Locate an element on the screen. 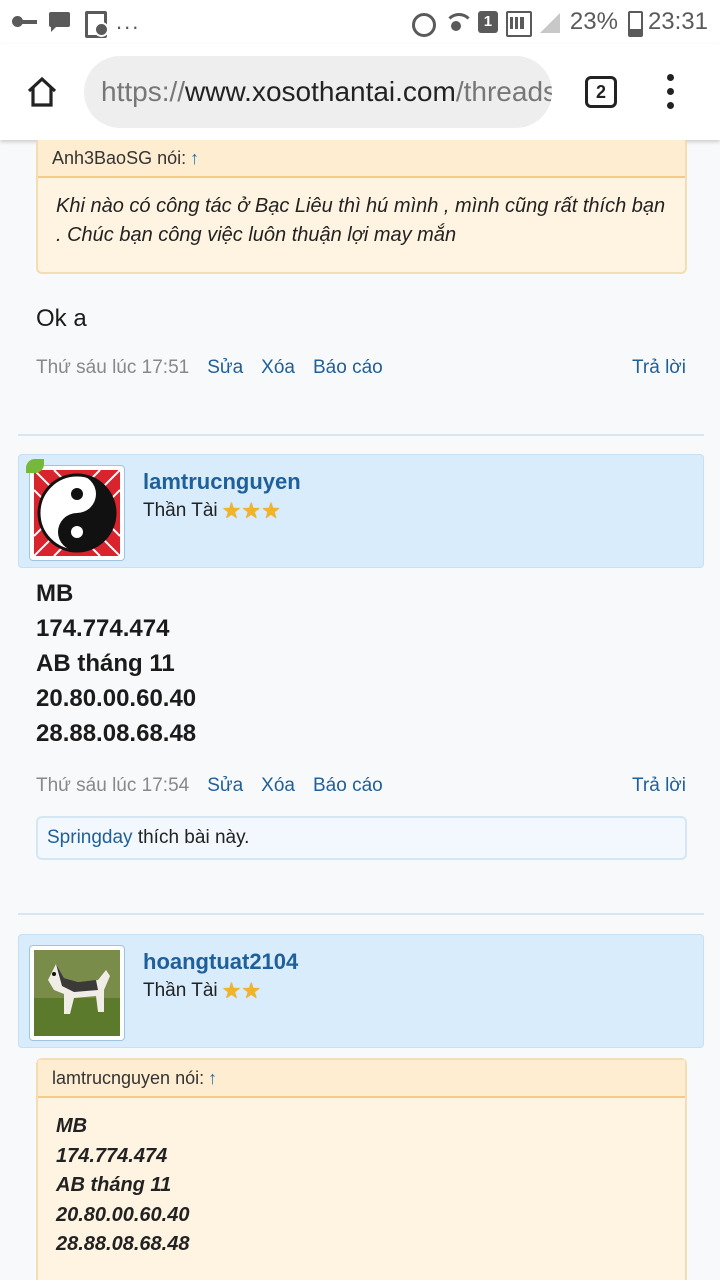 This screenshot has height=1280, width=720. tab-switcher-button: 2 is located at coordinates (601, 92).